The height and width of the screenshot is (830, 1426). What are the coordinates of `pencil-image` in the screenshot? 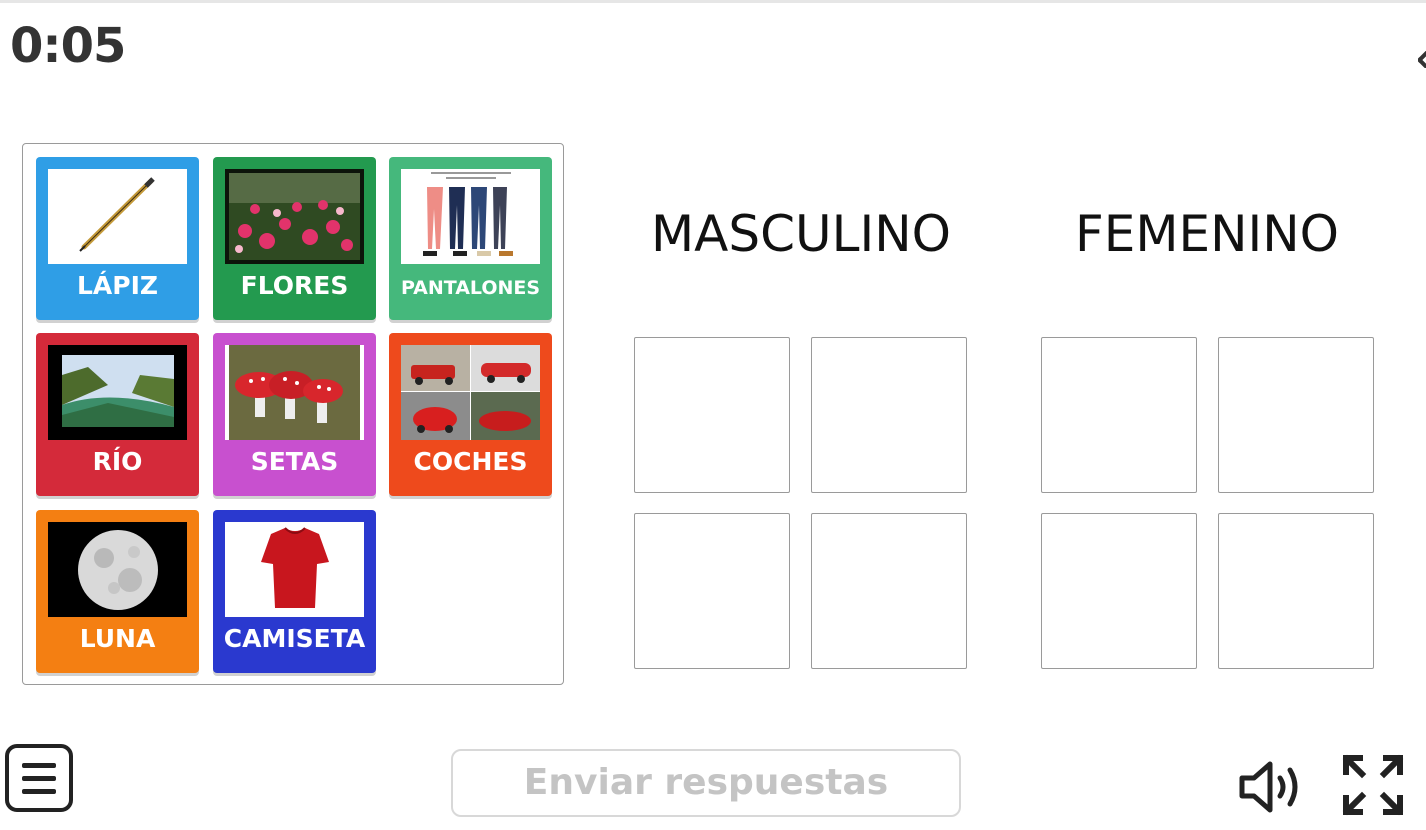 It's located at (117, 216).